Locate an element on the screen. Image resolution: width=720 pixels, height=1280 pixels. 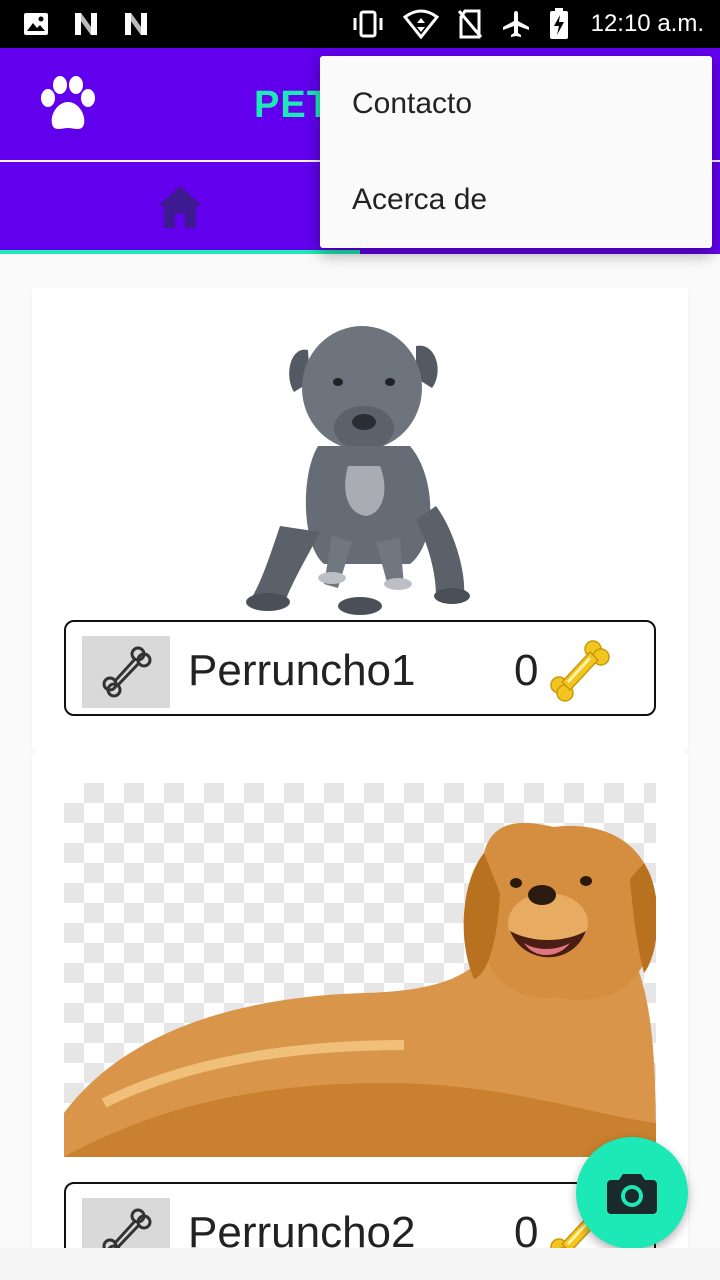
home-icon is located at coordinates (180, 207).